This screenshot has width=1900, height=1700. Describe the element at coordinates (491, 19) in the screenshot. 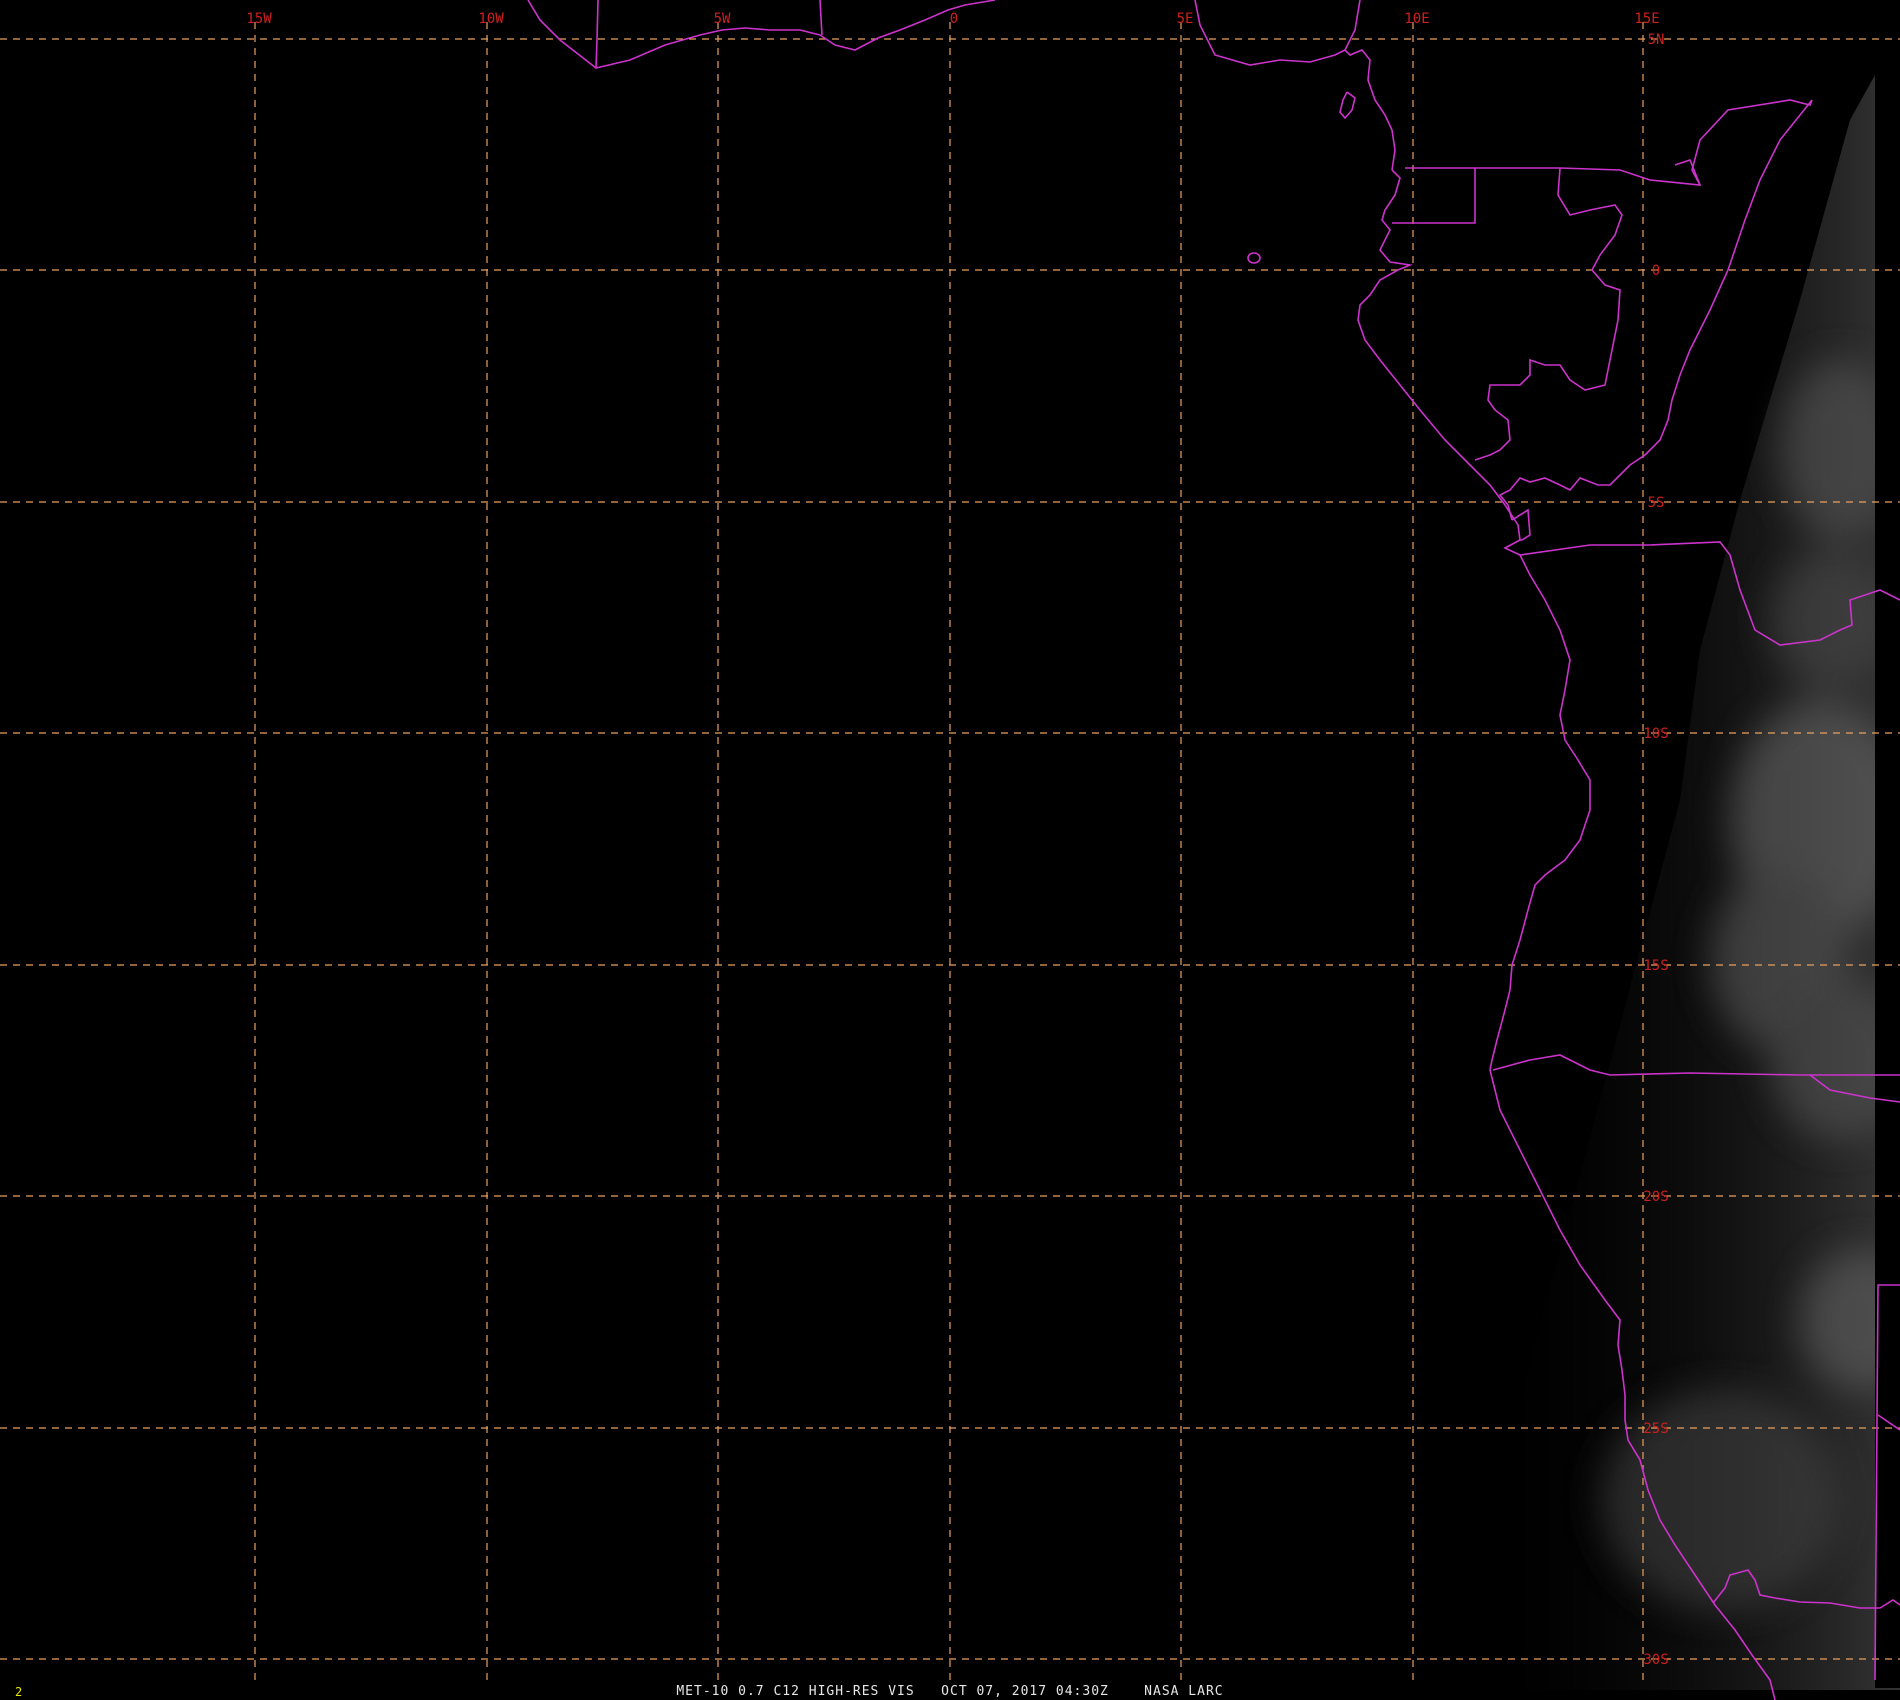

I see `longitude-label: 10W` at that location.